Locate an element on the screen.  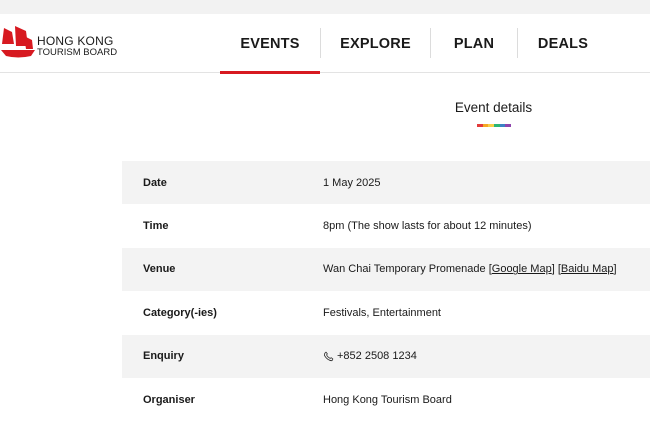
detail-row-category: Category(-ies) Festivals, Entertainment is located at coordinates (386, 312).